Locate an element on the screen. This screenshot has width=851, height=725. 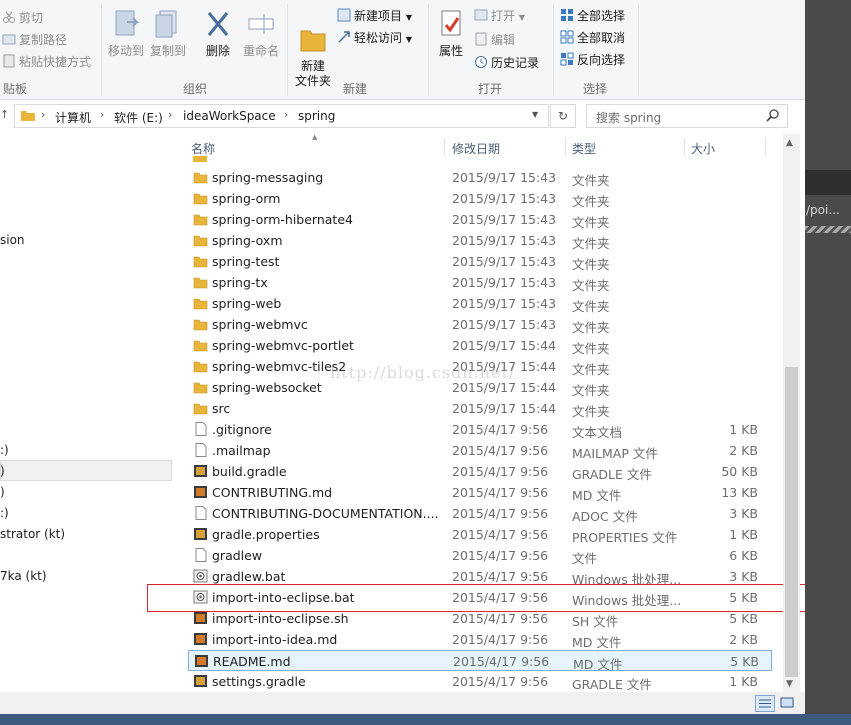
nav-item: strator (kt) is located at coordinates (32, 534).